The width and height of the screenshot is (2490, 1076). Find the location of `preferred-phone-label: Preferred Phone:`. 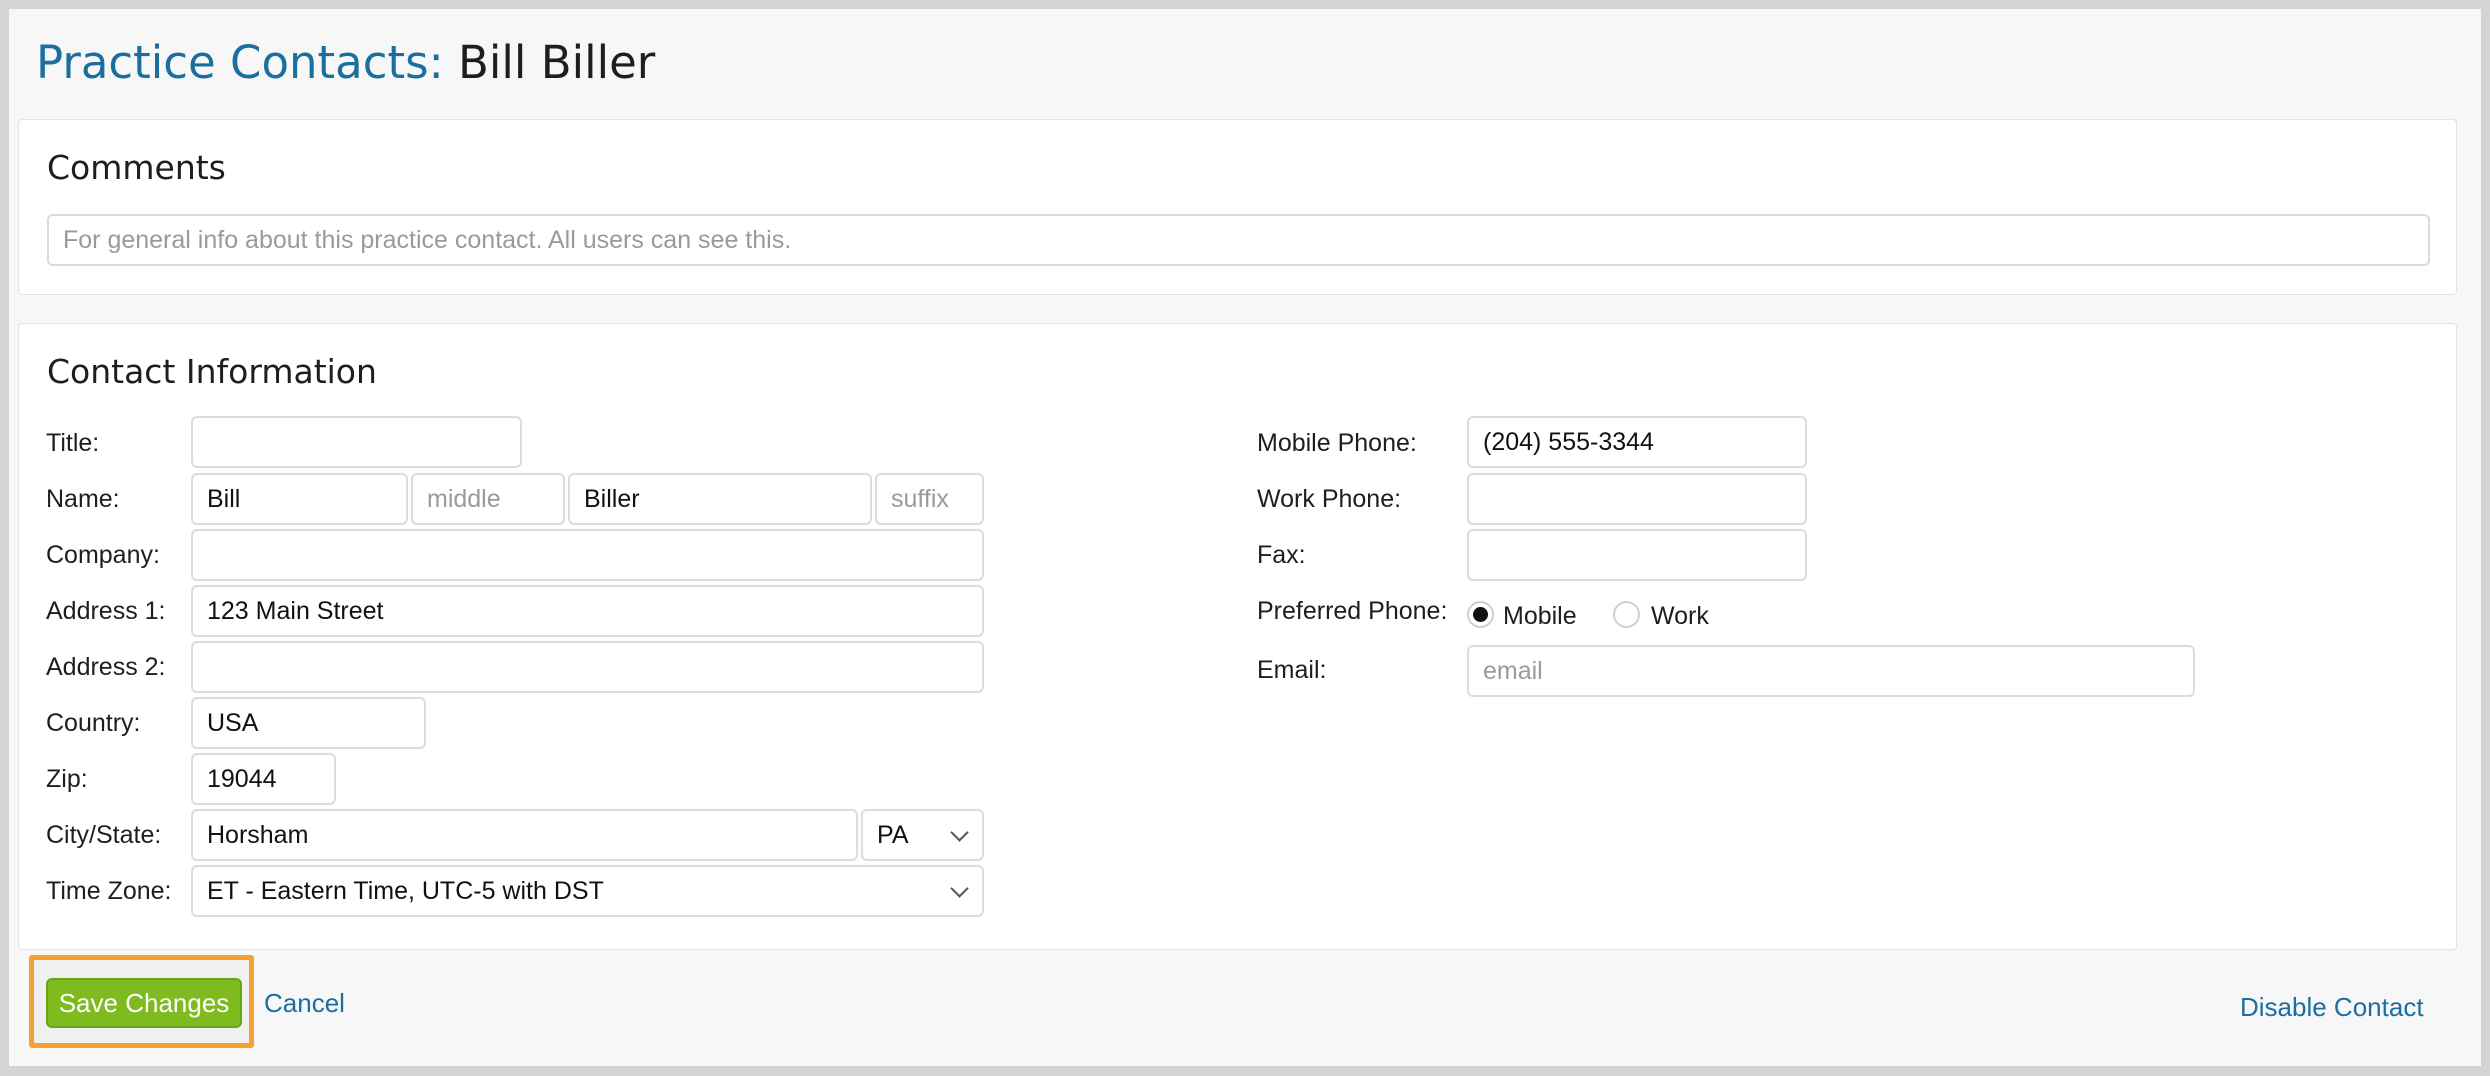

preferred-phone-label: Preferred Phone: is located at coordinates (1352, 611).